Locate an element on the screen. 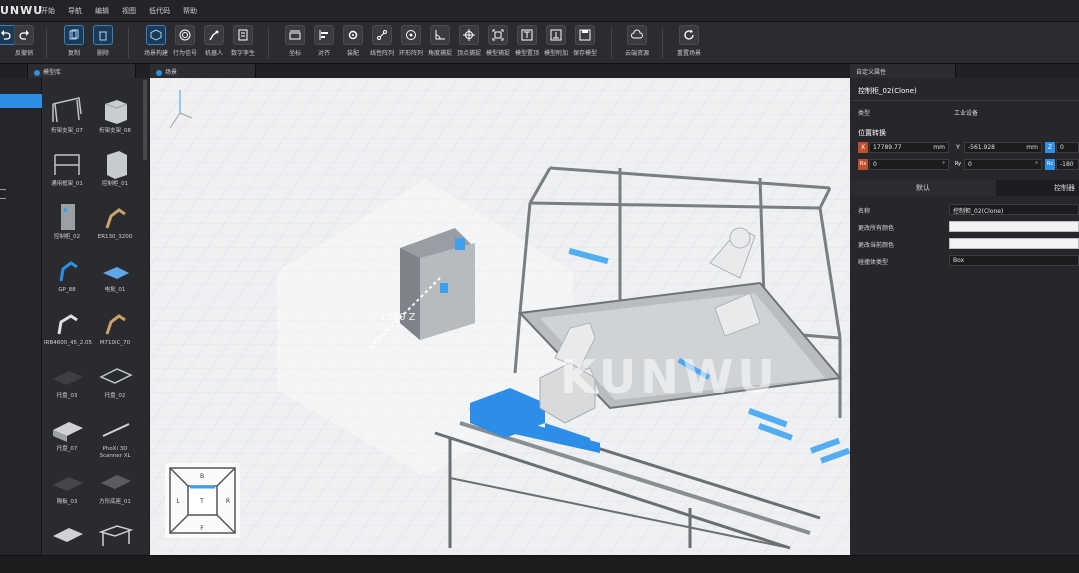  color-current-swatch is located at coordinates (1014, 243).